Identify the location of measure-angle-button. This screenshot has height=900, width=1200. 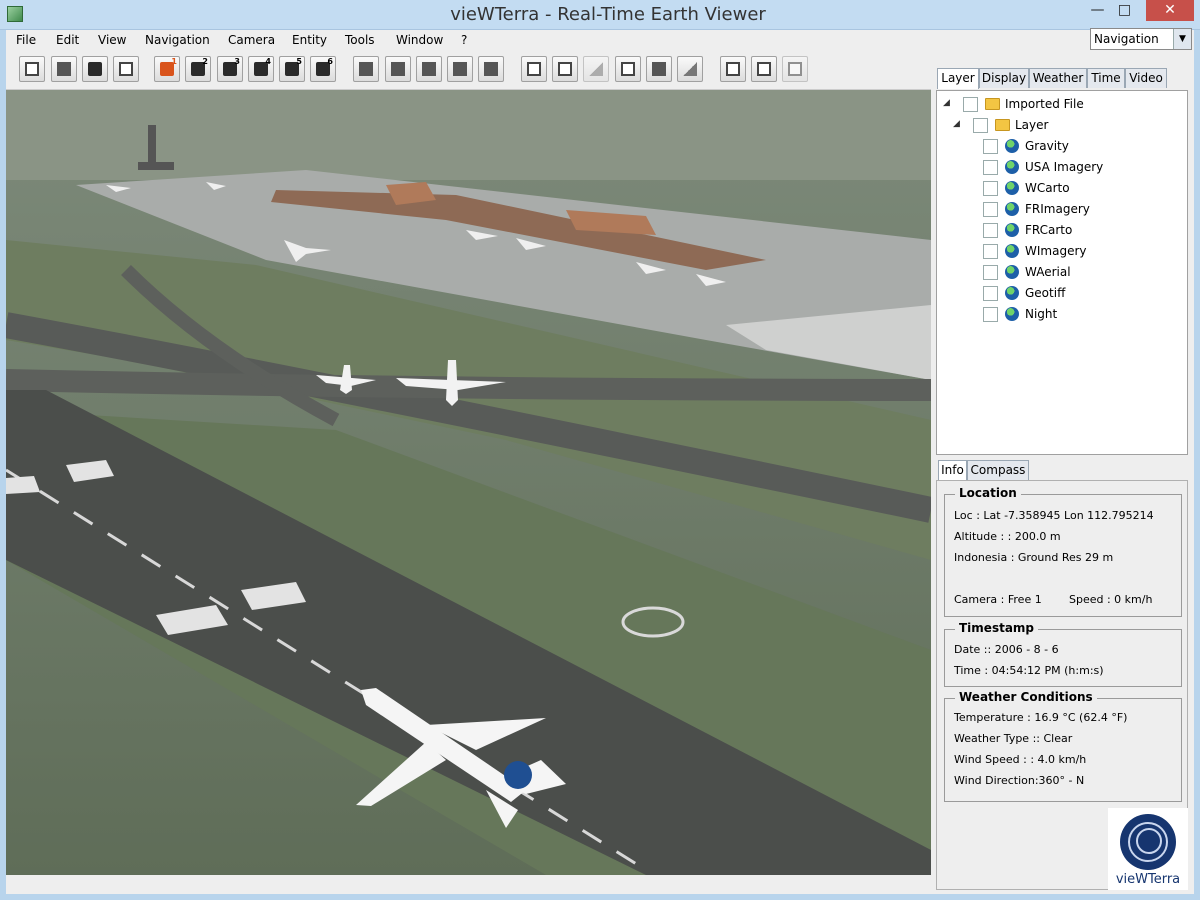
(534, 69).